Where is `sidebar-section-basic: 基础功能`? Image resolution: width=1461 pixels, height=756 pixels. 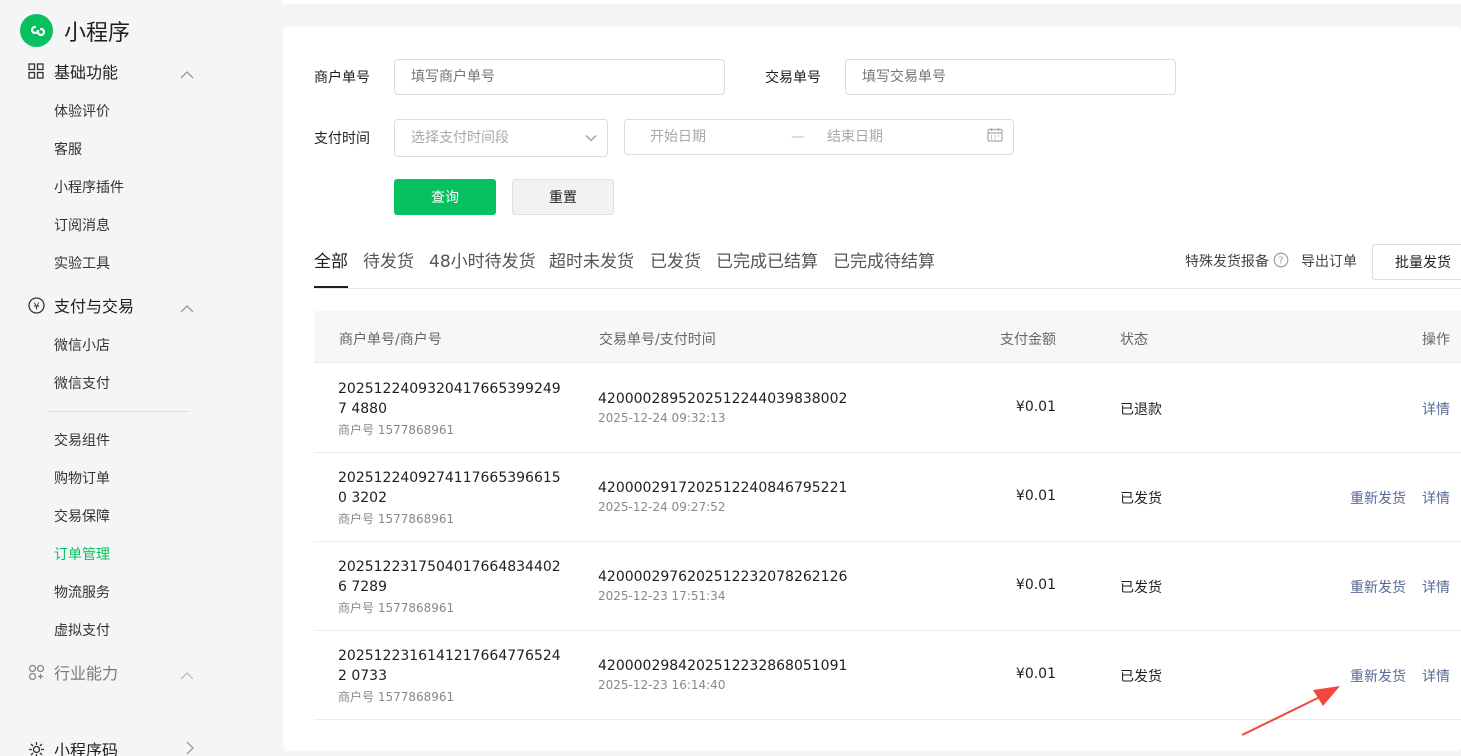
sidebar-section-basic: 基础功能 is located at coordinates (112, 71).